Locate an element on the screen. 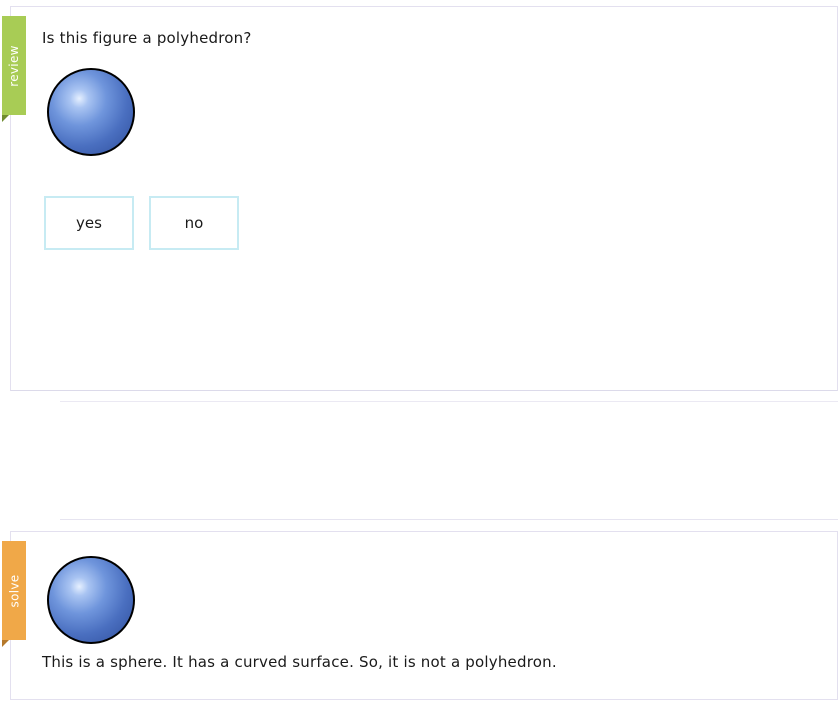  no-button: no is located at coordinates (194, 223).